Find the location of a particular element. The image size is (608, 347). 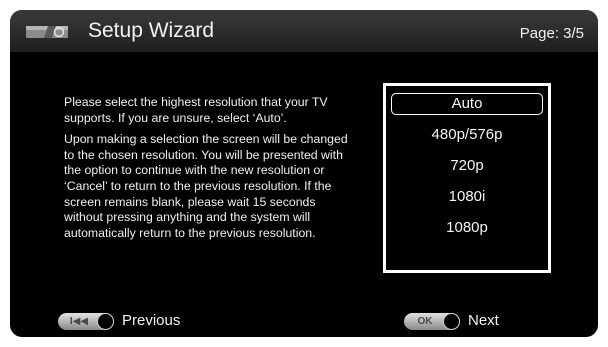

ok-button-icon: OK is located at coordinates (432, 321).